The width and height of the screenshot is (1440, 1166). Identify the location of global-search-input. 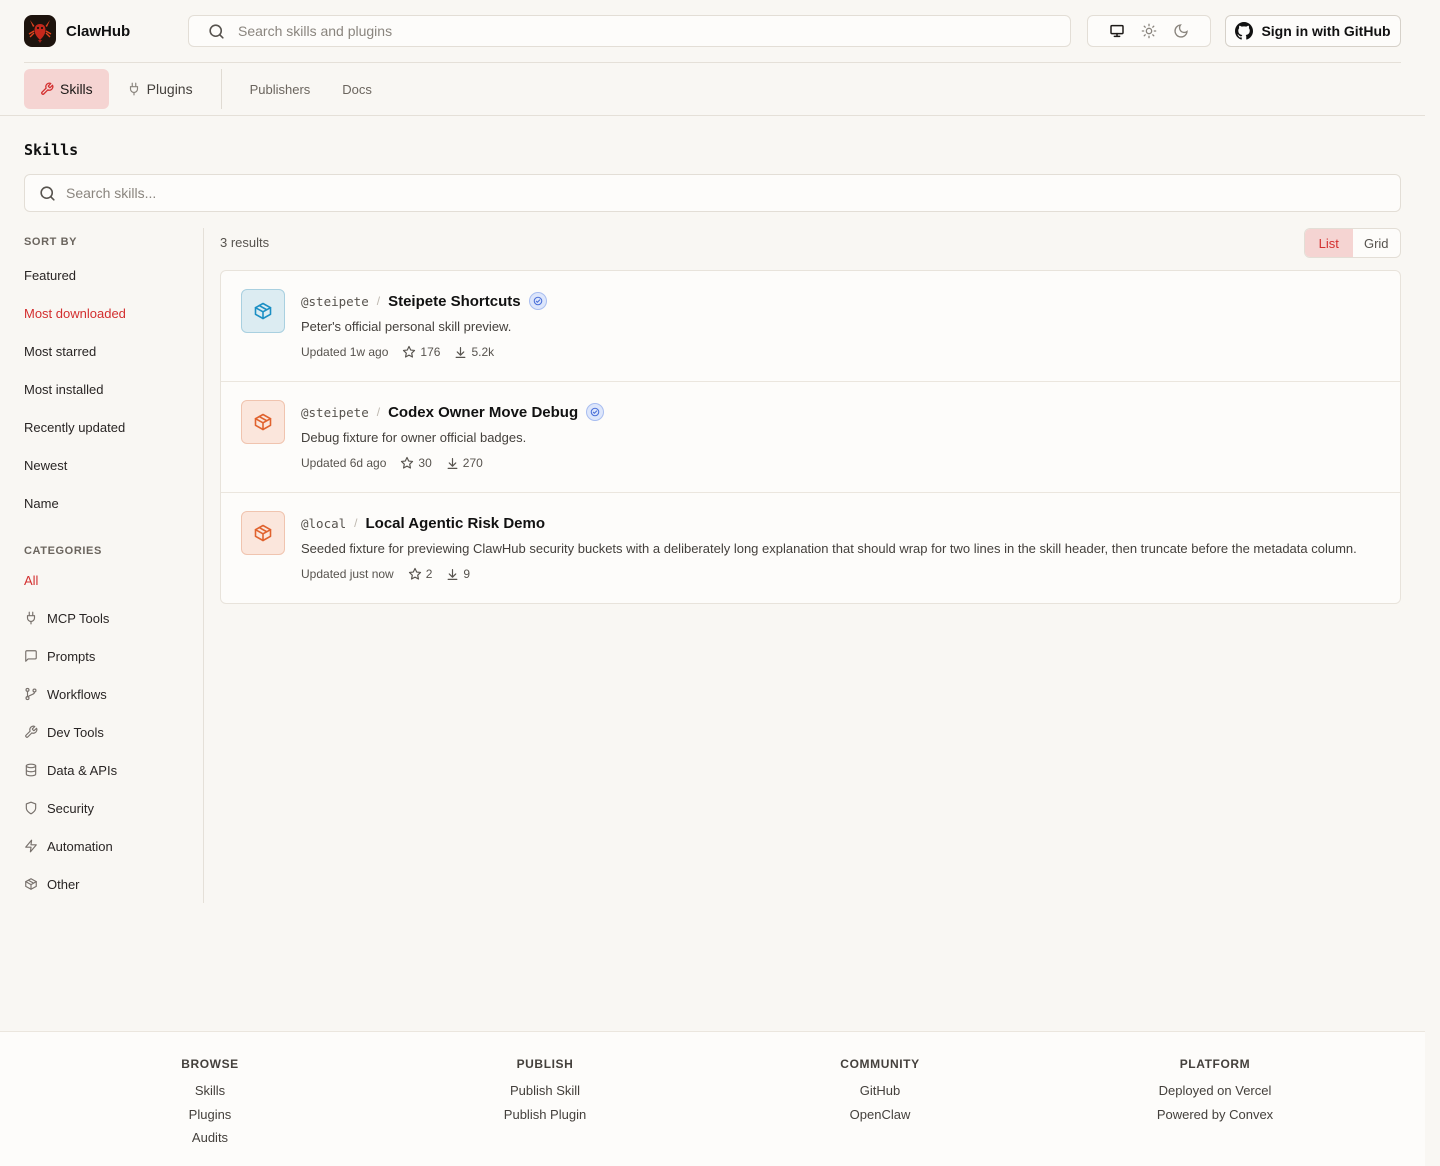
(654, 31).